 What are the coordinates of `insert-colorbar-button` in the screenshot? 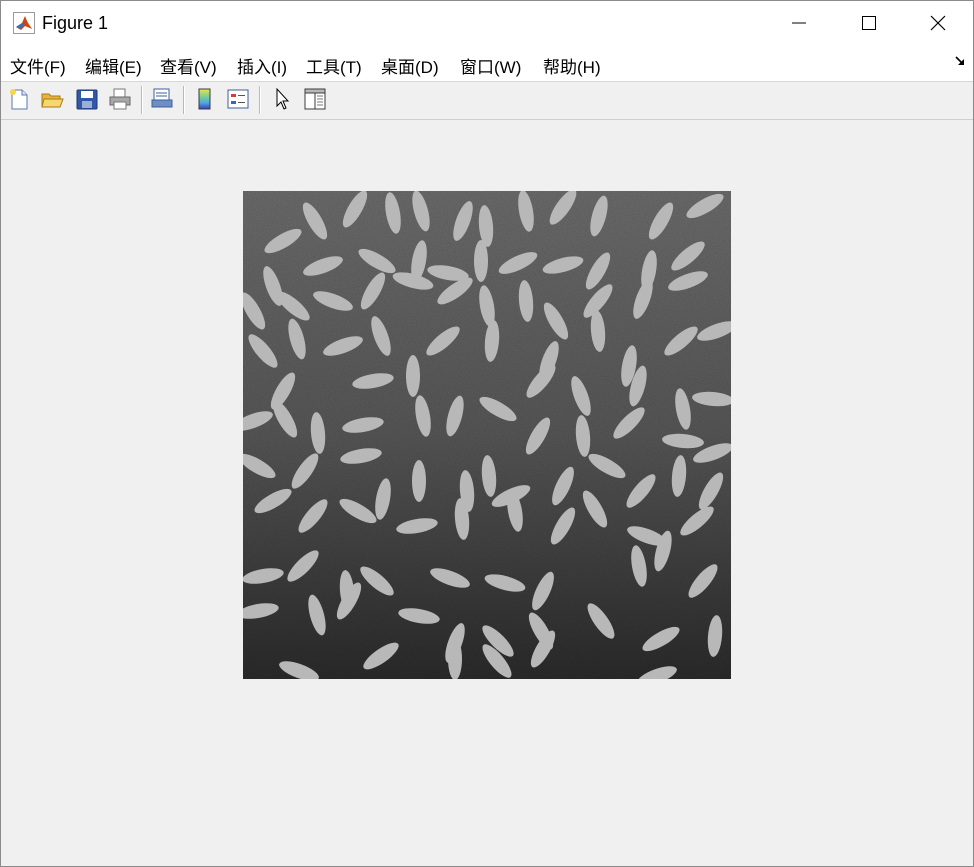 It's located at (205, 99).